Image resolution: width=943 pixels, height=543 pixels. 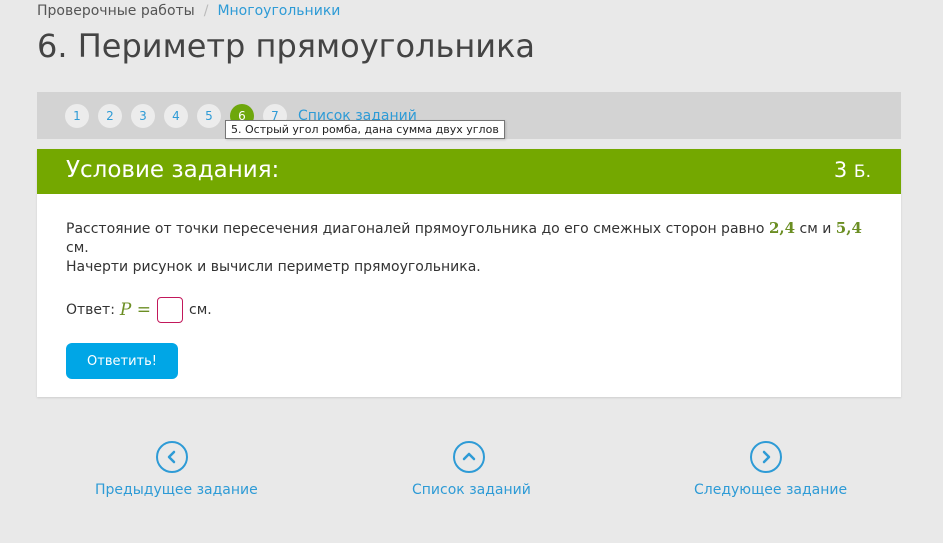 What do you see at coordinates (209, 116) in the screenshot?
I see `pager-page-5: 5` at bounding box center [209, 116].